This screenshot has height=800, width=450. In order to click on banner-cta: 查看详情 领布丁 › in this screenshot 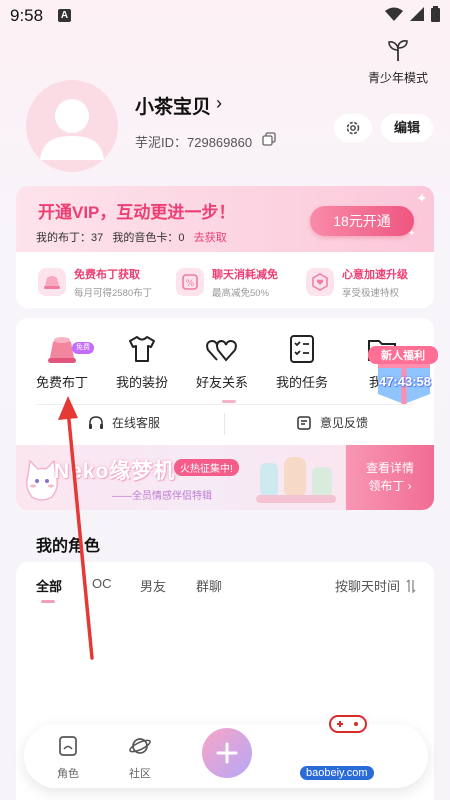, I will do `click(390, 477)`.